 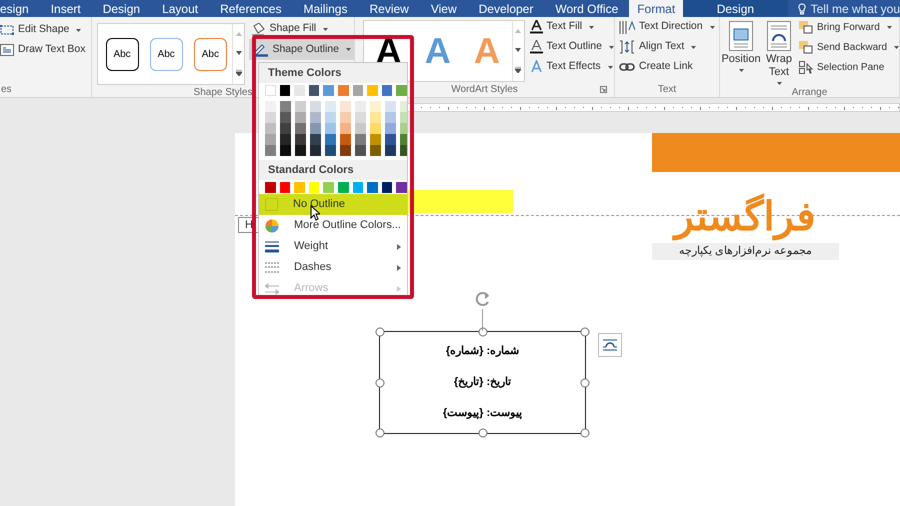 What do you see at coordinates (572, 47) in the screenshot?
I see `ribbon-command: Text Outline` at bounding box center [572, 47].